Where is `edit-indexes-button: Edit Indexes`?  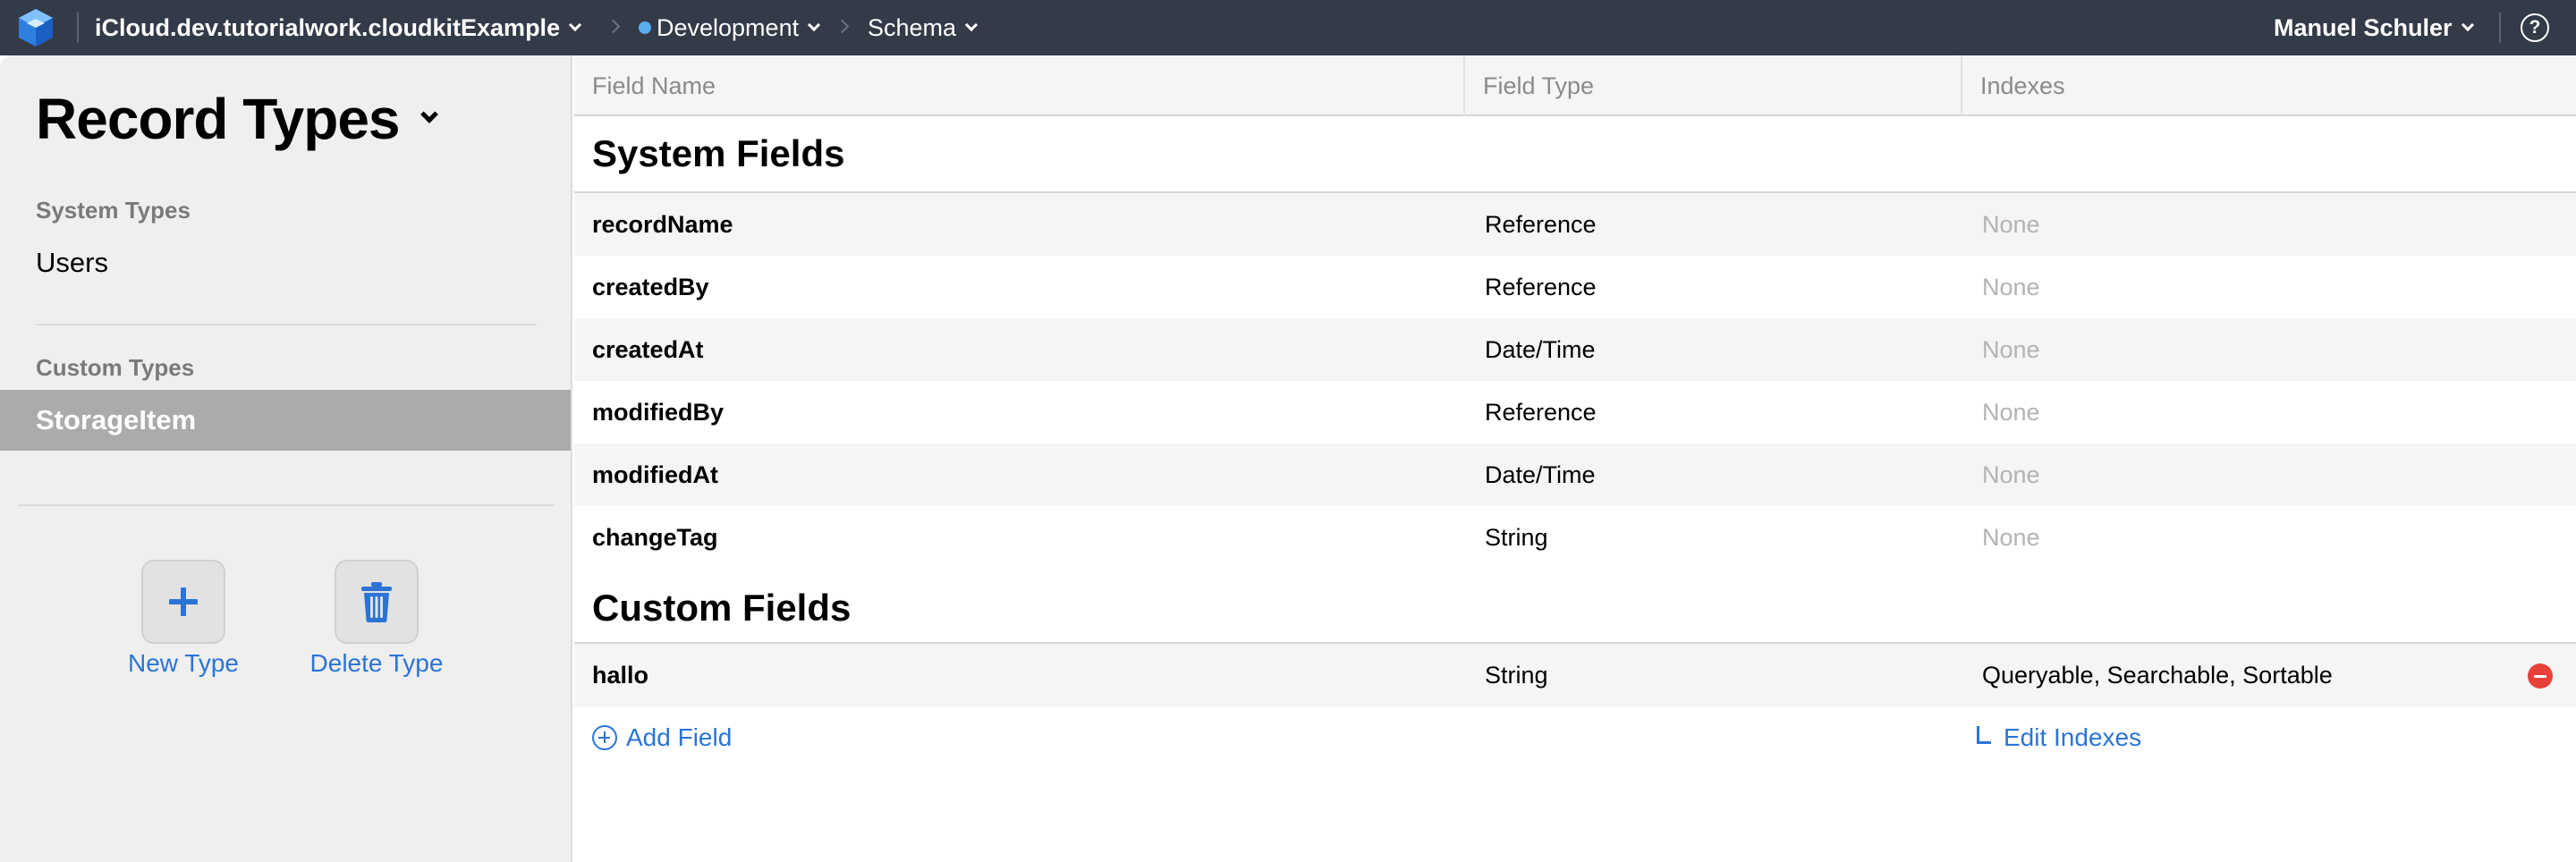 edit-indexes-button: Edit Indexes is located at coordinates (2059, 738).